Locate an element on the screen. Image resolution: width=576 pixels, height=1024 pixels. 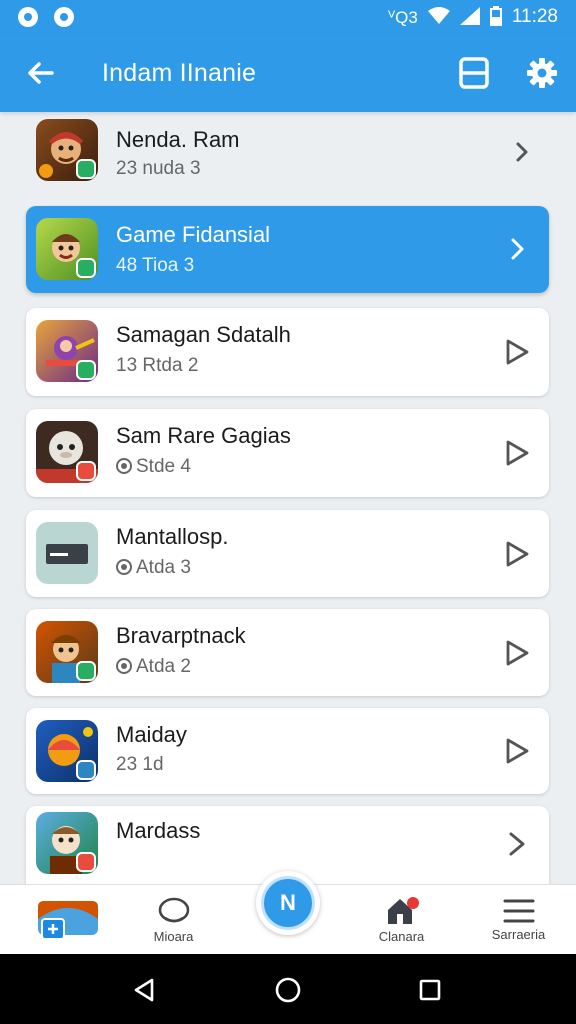
game-subtitle: Stde 4 is located at coordinates (153, 467).